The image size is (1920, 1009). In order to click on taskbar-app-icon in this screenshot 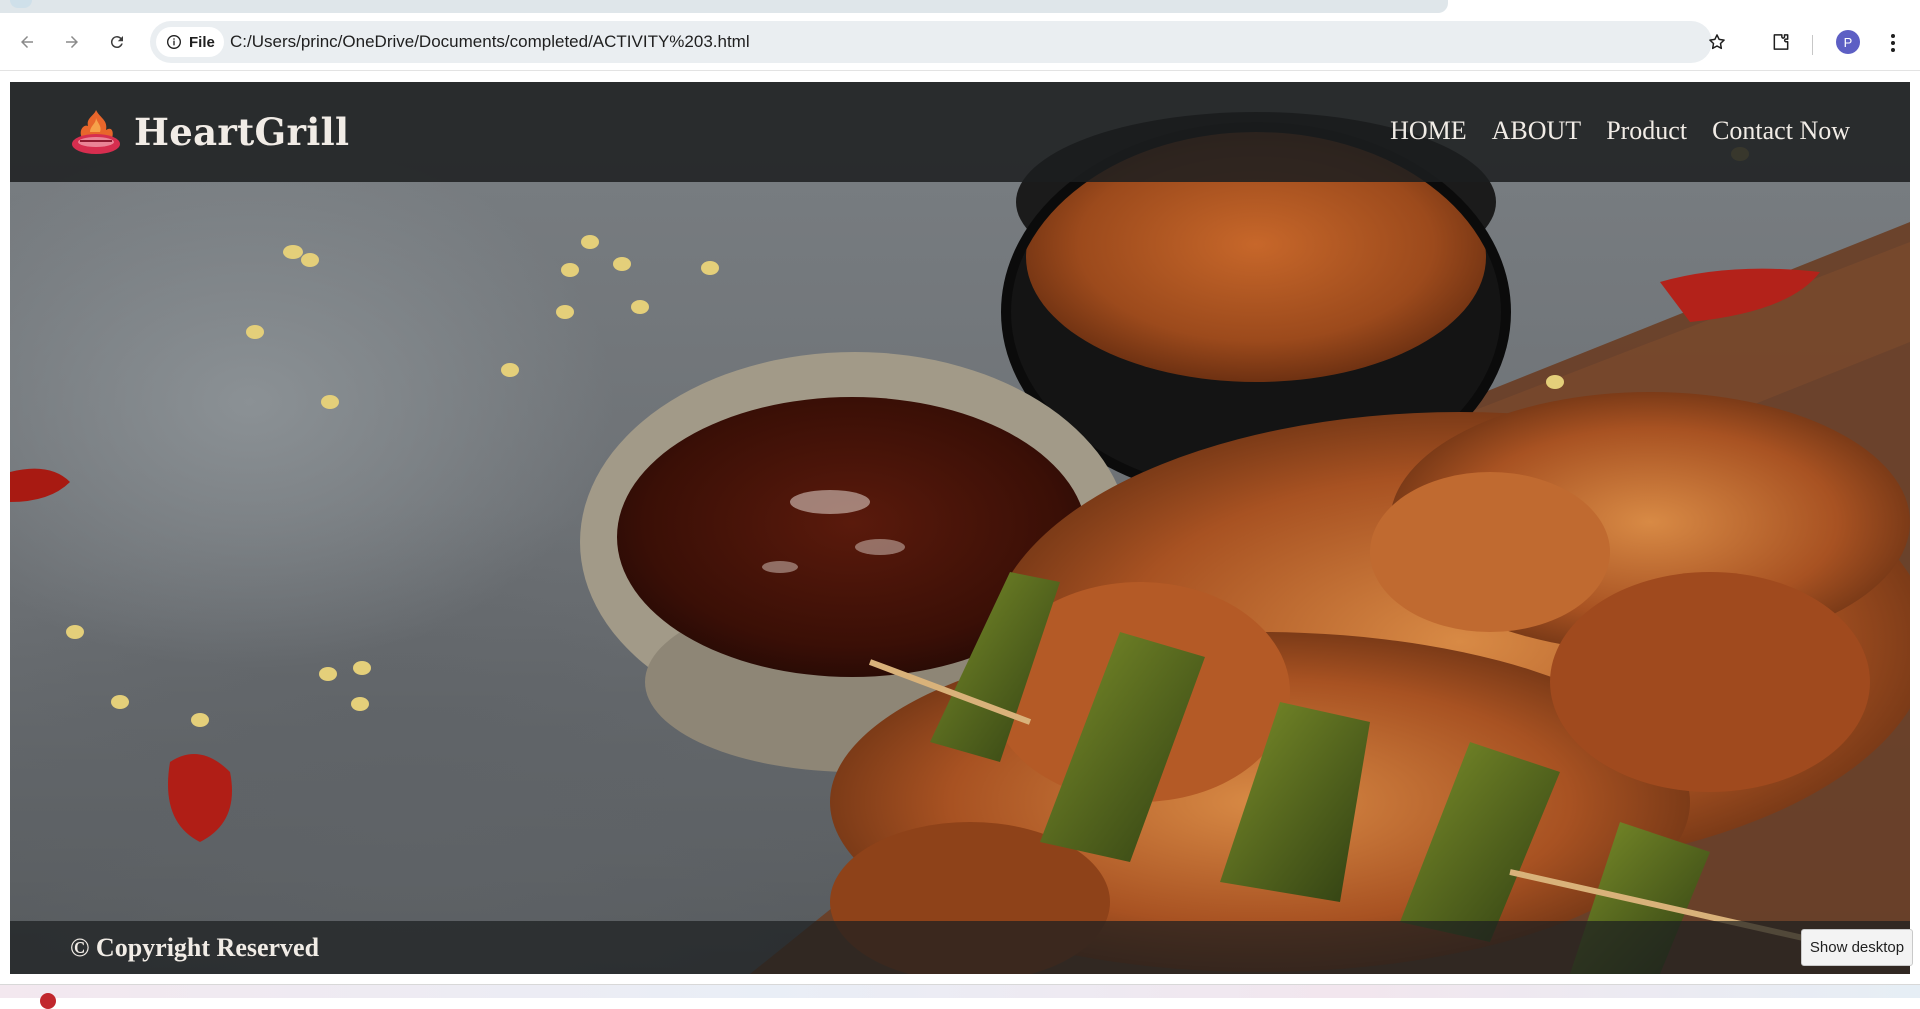, I will do `click(48, 1001)`.